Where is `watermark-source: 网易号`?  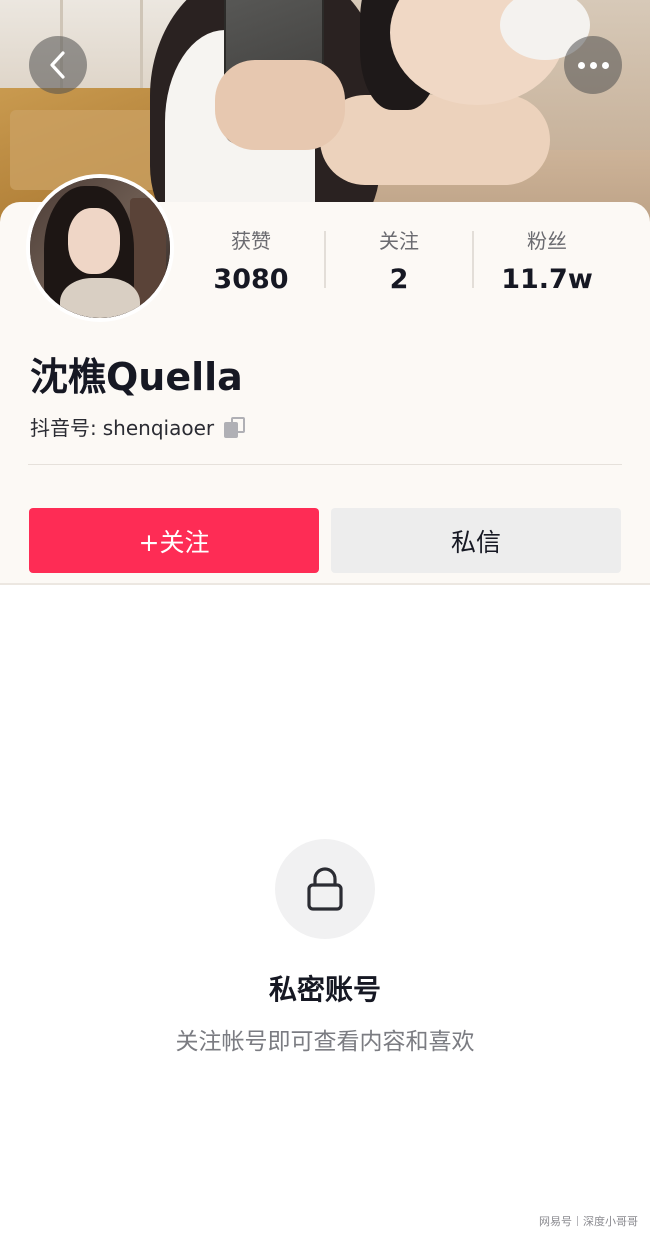 watermark-source: 网易号 is located at coordinates (555, 1221).